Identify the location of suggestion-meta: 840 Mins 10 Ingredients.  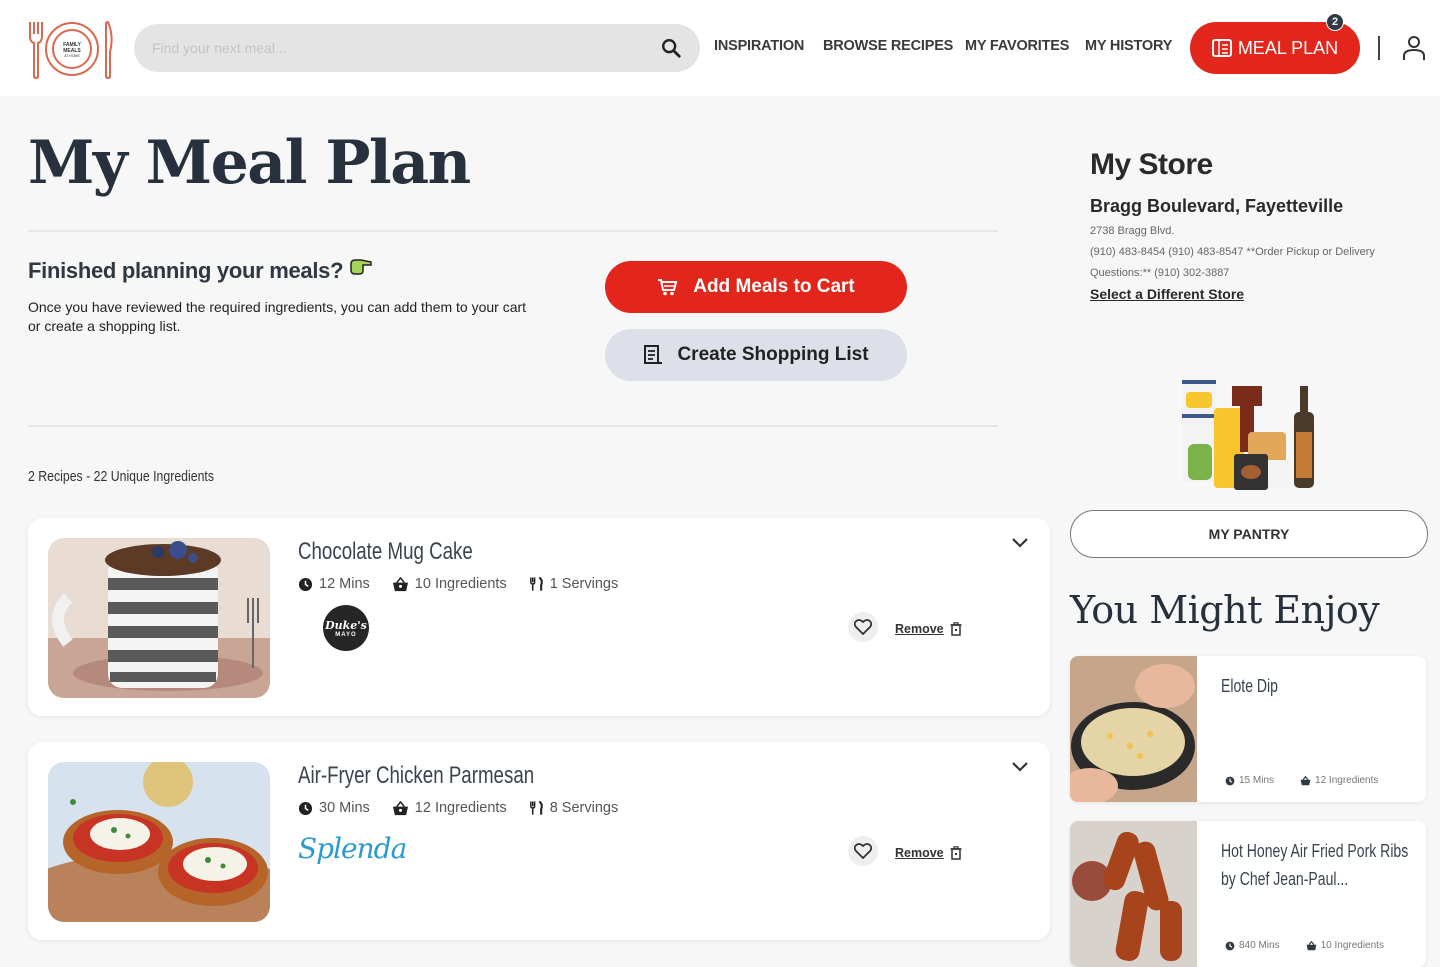
(1304, 945).